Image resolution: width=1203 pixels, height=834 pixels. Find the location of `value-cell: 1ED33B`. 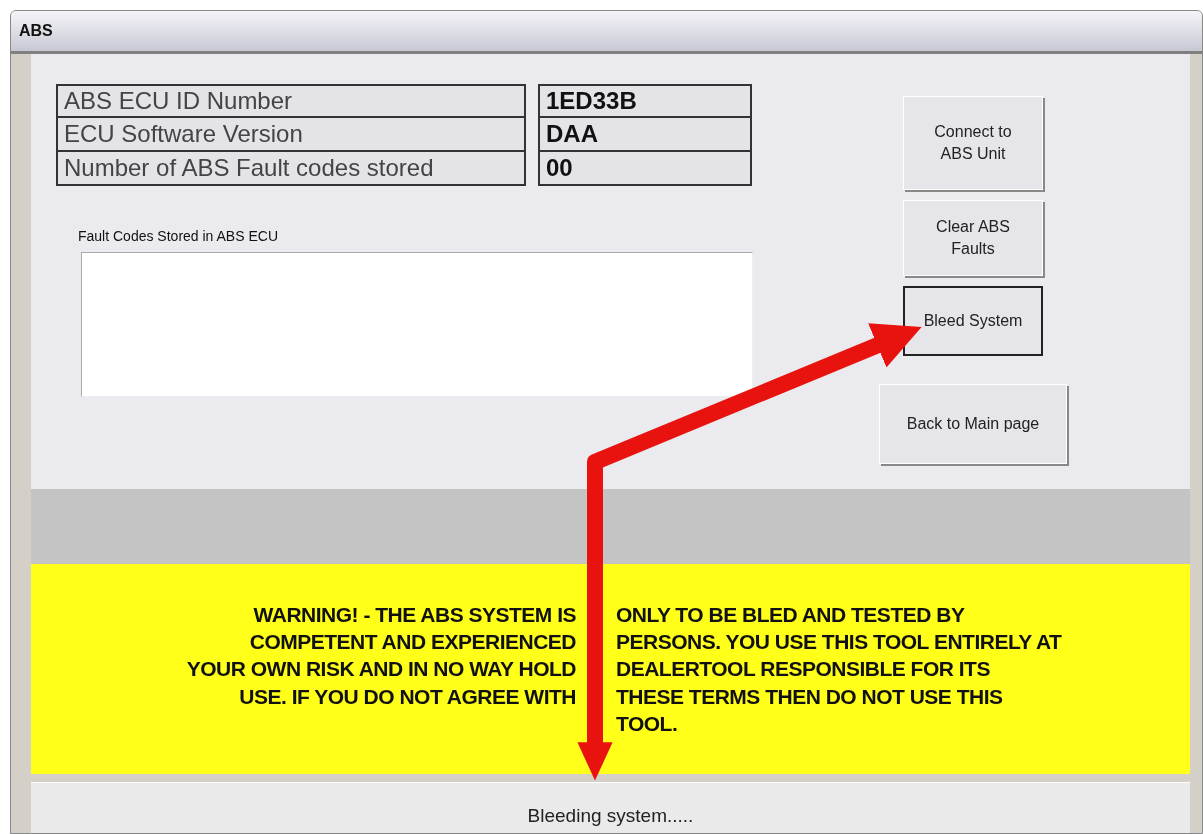

value-cell: 1ED33B is located at coordinates (645, 101).